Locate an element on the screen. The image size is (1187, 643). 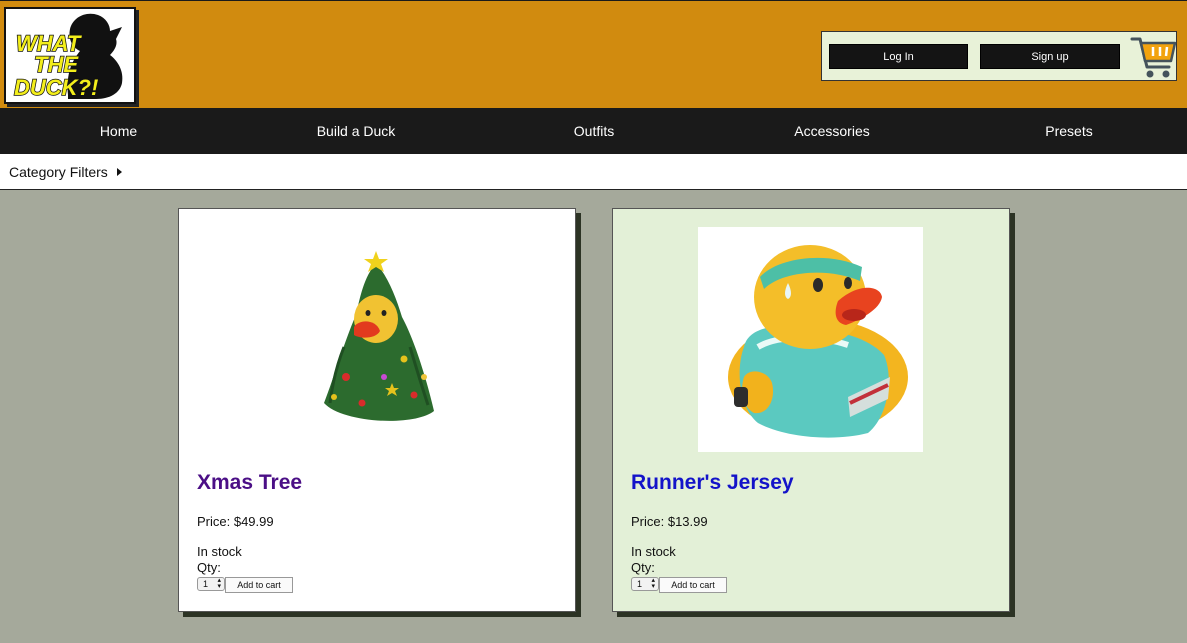
login-button: Log In is located at coordinates (898, 56).